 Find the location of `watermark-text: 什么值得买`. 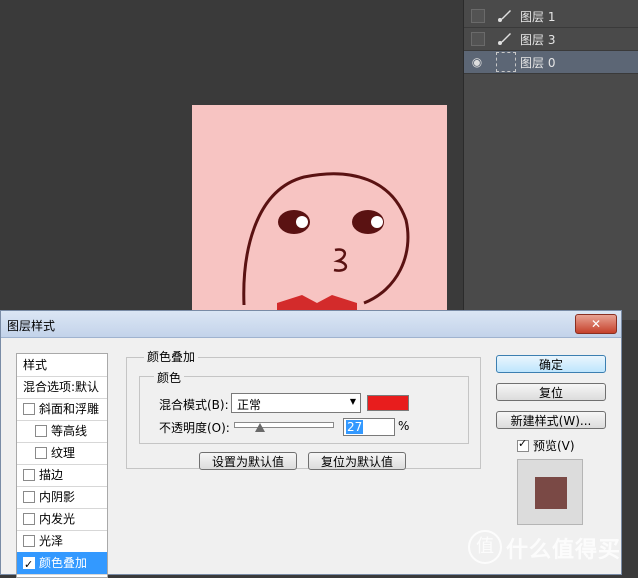

watermark-text: 什么值得买 is located at coordinates (564, 550).